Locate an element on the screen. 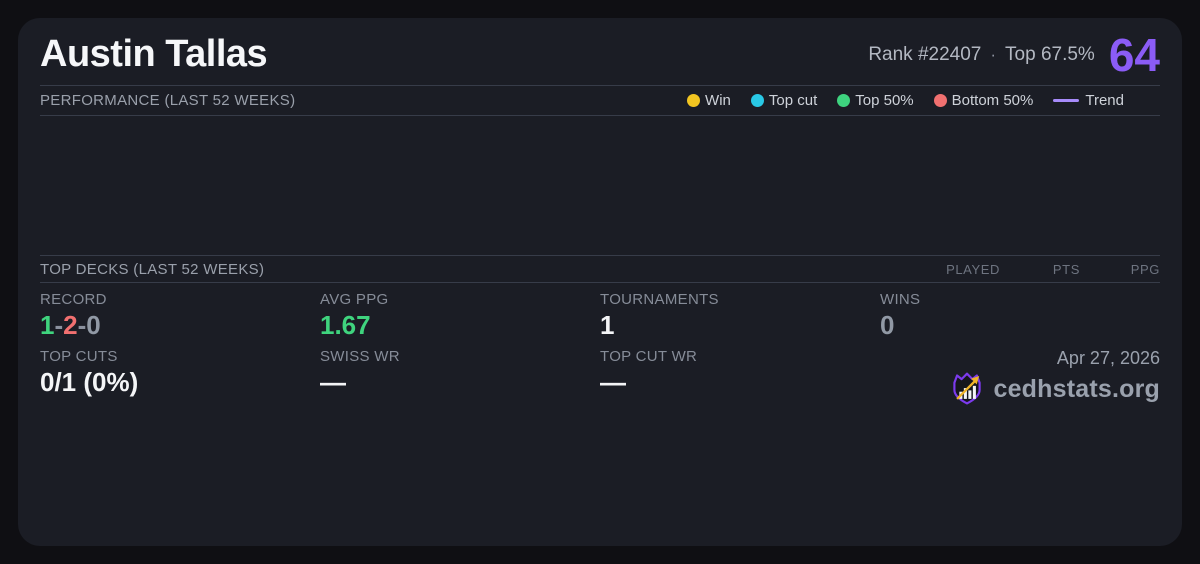 Image resolution: width=1200 pixels, height=564 pixels. brand-row: cedhstats.org is located at coordinates (1054, 389).